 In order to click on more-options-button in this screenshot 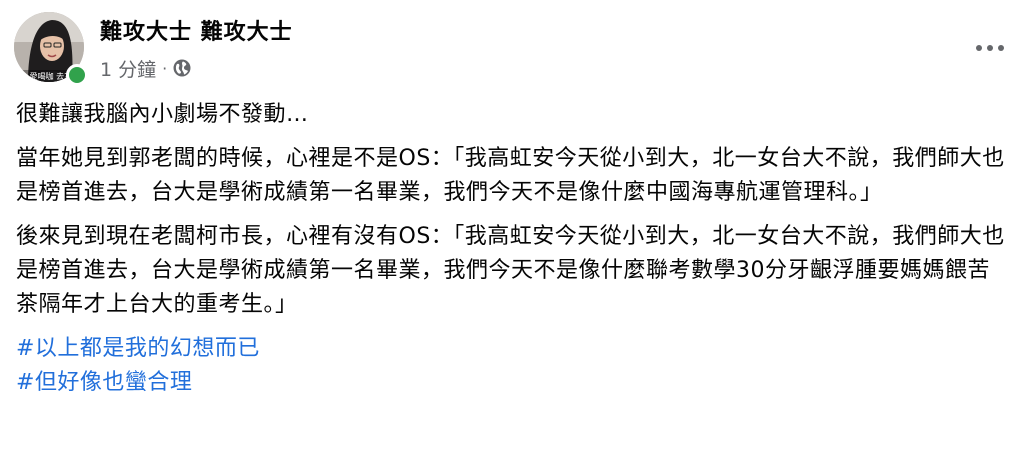, I will do `click(990, 48)`.